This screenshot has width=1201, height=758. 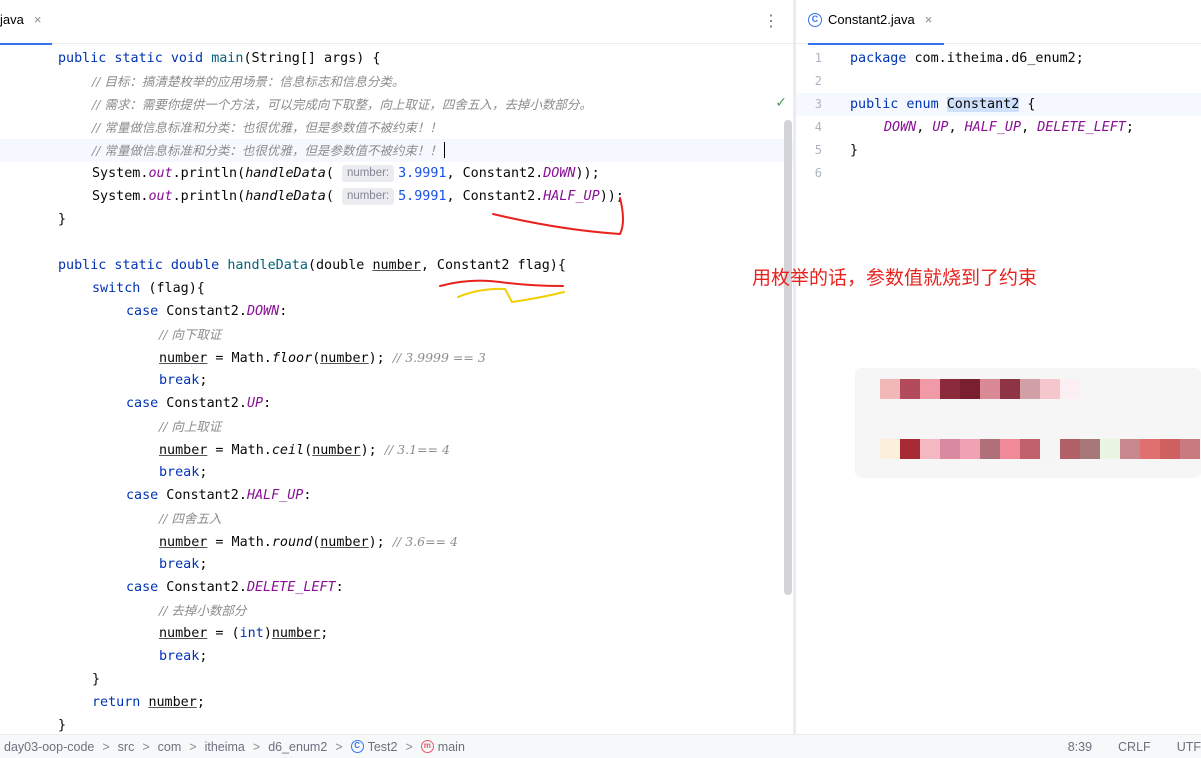 What do you see at coordinates (190, 426) in the screenshot?
I see `code-line: // 向上取证` at bounding box center [190, 426].